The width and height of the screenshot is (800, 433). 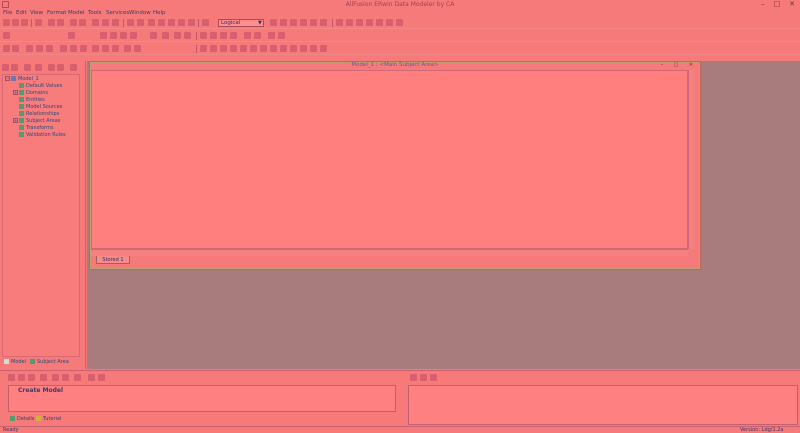 What do you see at coordinates (77, 377) in the screenshot?
I see `log-collapse-icon` at bounding box center [77, 377].